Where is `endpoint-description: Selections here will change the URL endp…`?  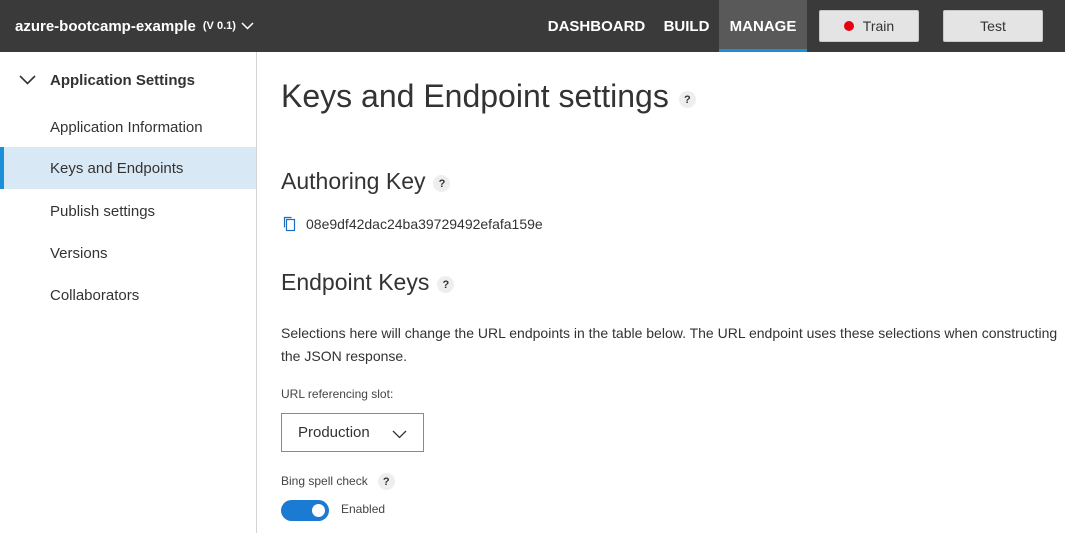
endpoint-description: Selections here will change the URL endp… is located at coordinates (669, 344).